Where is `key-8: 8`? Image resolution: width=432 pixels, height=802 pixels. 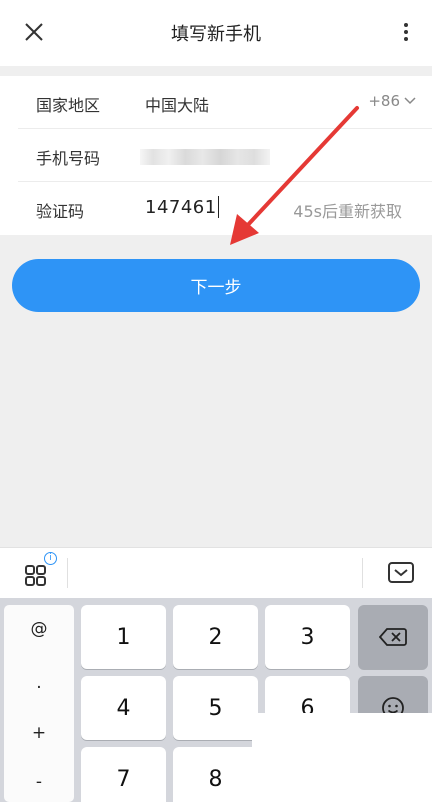
key-8: 8 is located at coordinates (215, 774).